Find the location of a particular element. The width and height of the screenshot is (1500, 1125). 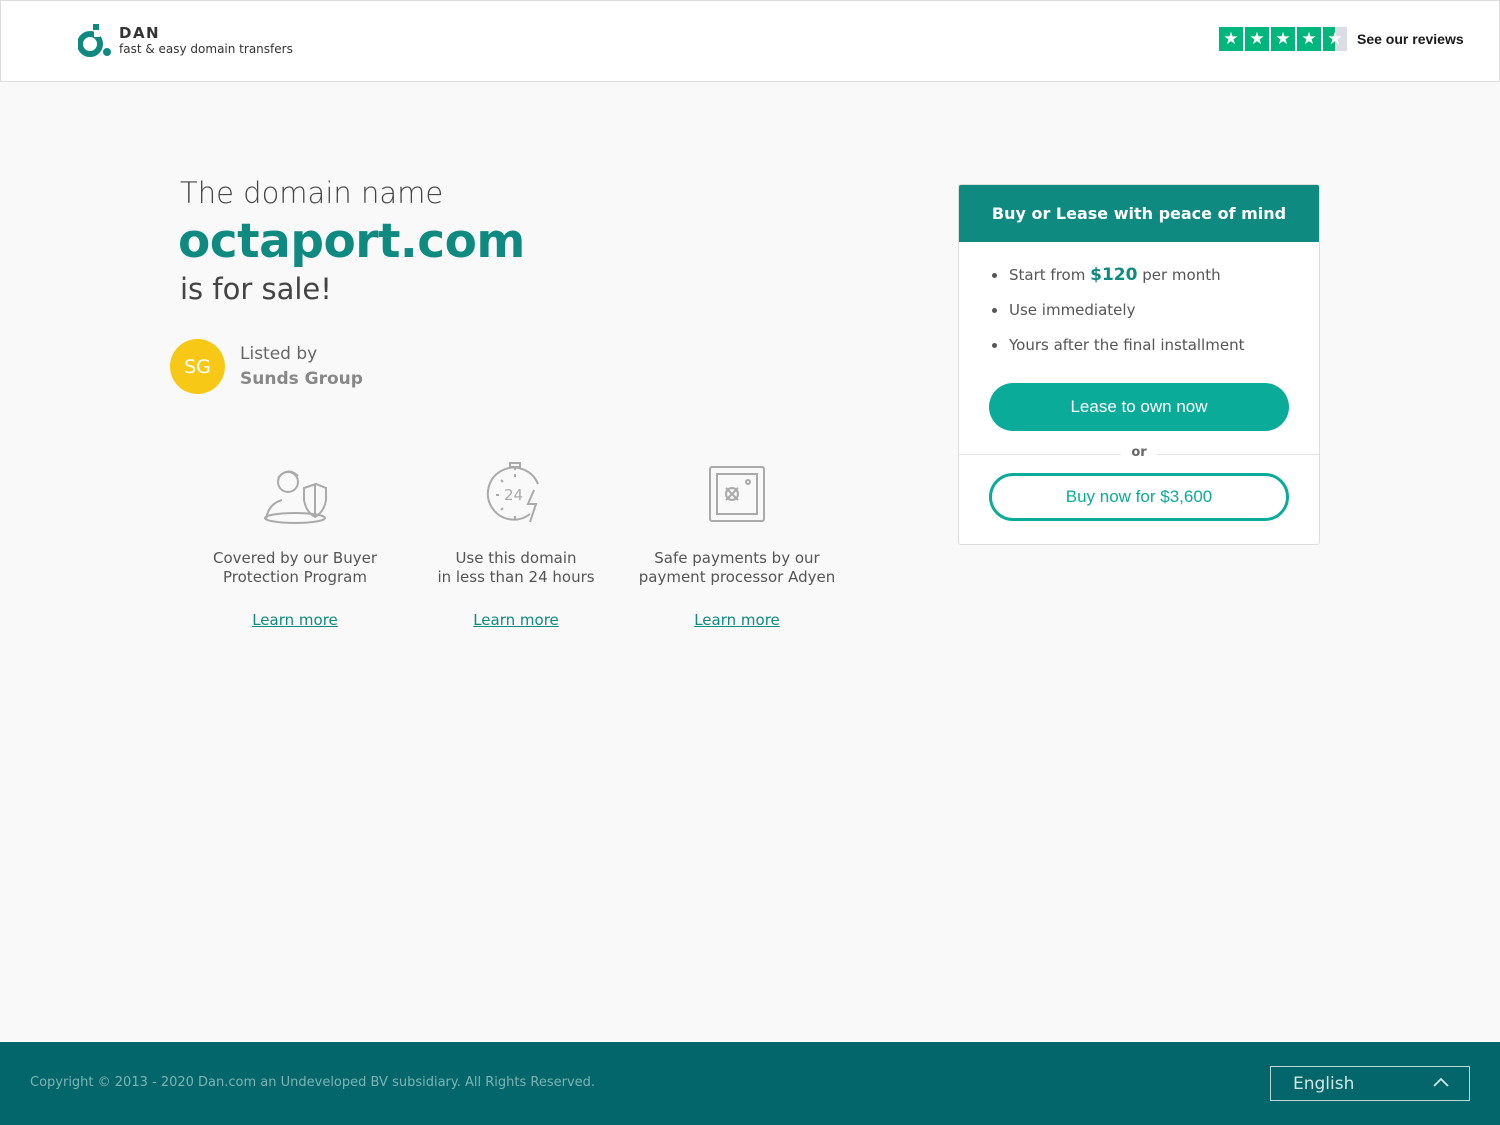

domain-name: octaport.com is located at coordinates (351, 241).